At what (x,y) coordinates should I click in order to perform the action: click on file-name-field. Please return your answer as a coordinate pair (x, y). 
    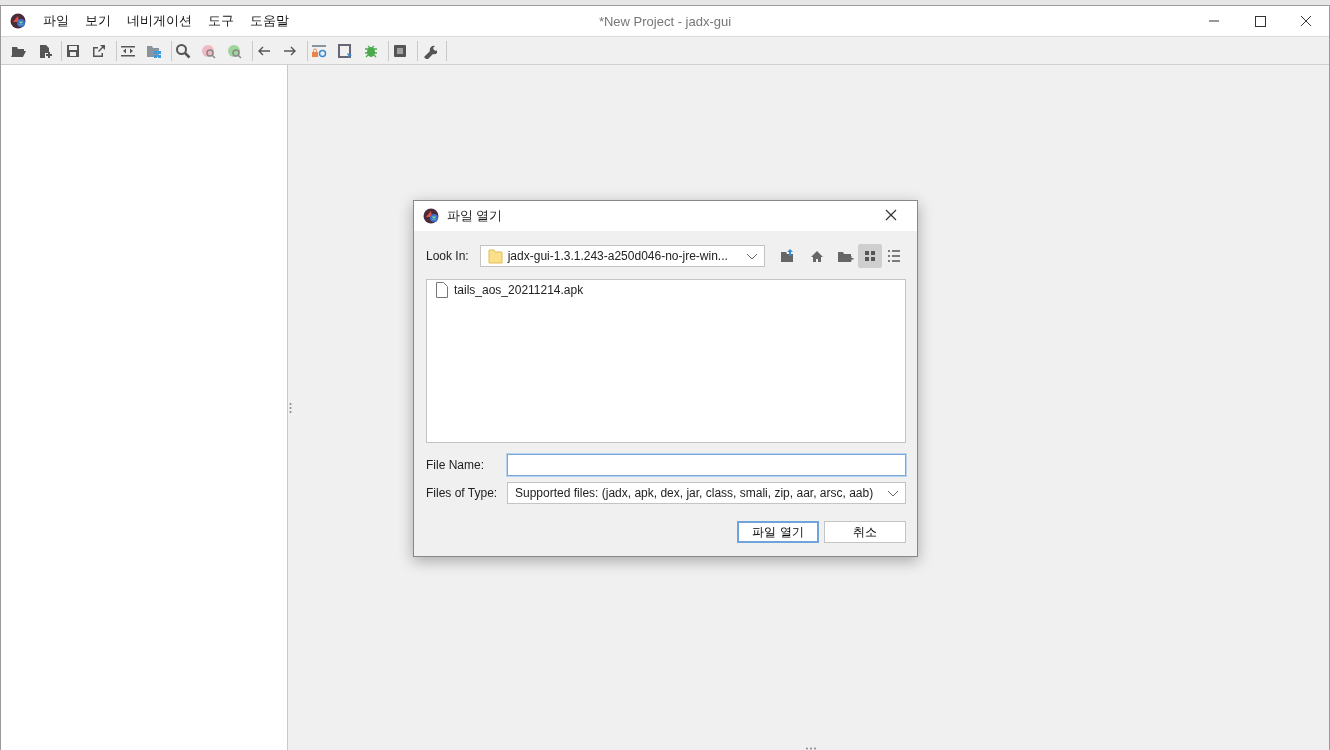
    Looking at the image, I should click on (706, 465).